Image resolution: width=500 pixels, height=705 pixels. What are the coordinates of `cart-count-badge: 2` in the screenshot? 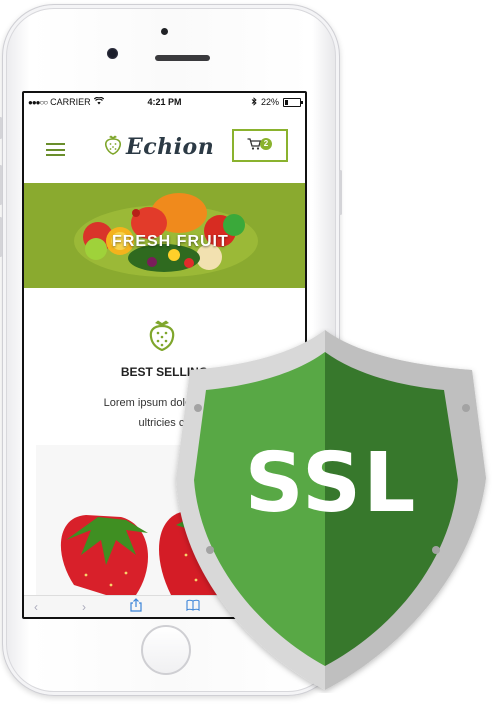 It's located at (266, 144).